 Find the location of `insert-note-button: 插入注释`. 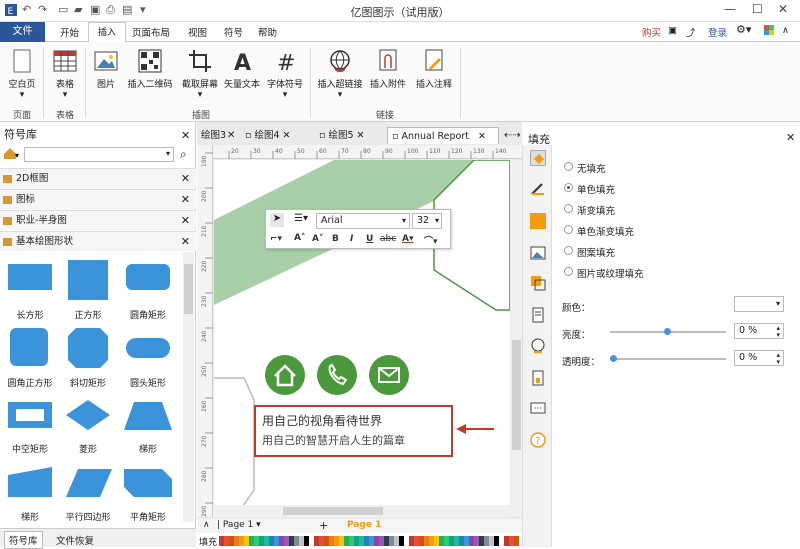

insert-note-button: 插入注释 is located at coordinates (434, 69).